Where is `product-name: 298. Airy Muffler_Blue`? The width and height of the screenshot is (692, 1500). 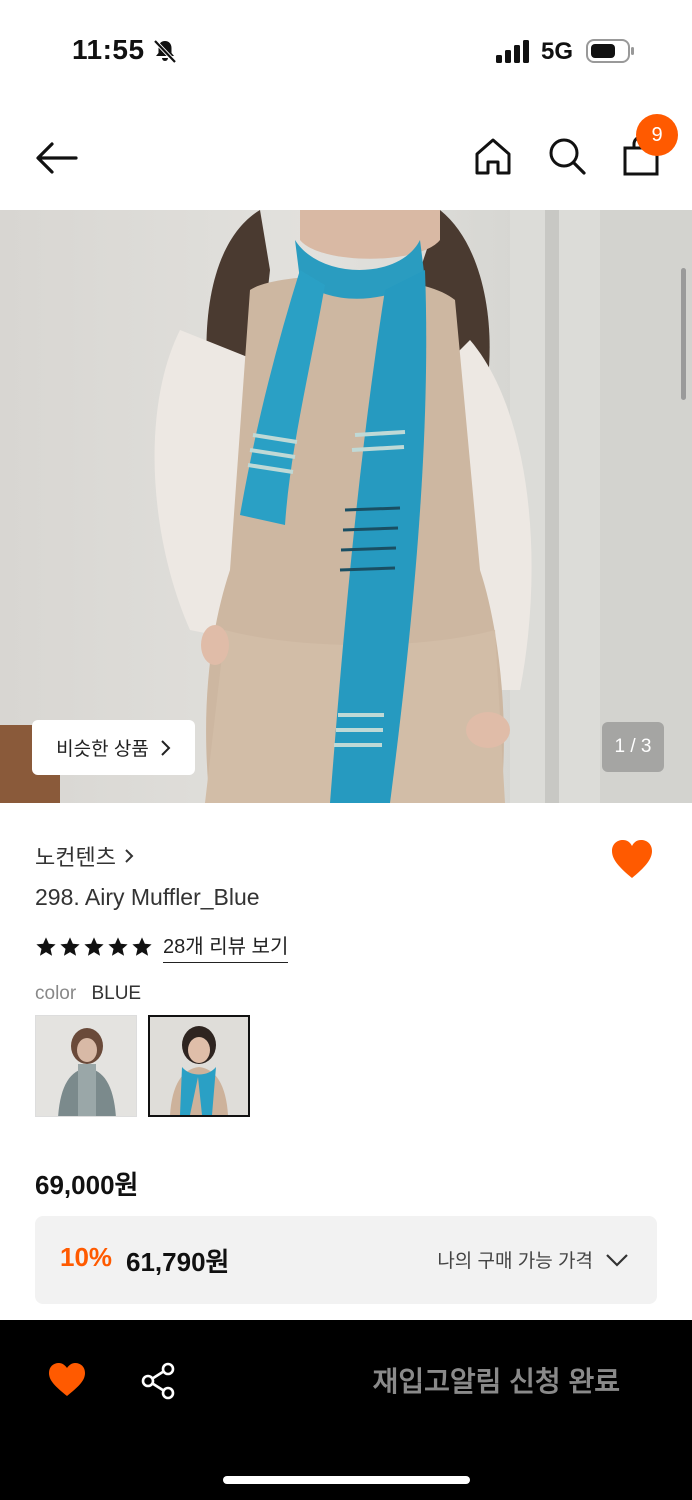 product-name: 298. Airy Muffler_Blue is located at coordinates (147, 897).